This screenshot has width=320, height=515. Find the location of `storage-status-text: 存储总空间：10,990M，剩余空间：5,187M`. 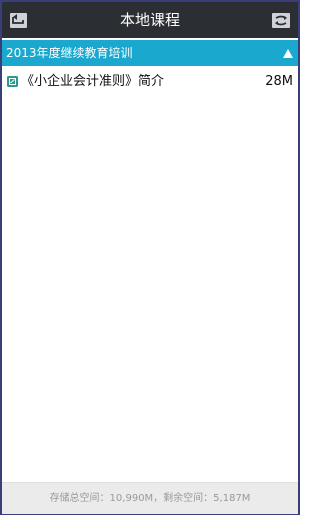

storage-status-text: 存储总空间：10,990M，剩余空间：5,187M is located at coordinates (150, 498).